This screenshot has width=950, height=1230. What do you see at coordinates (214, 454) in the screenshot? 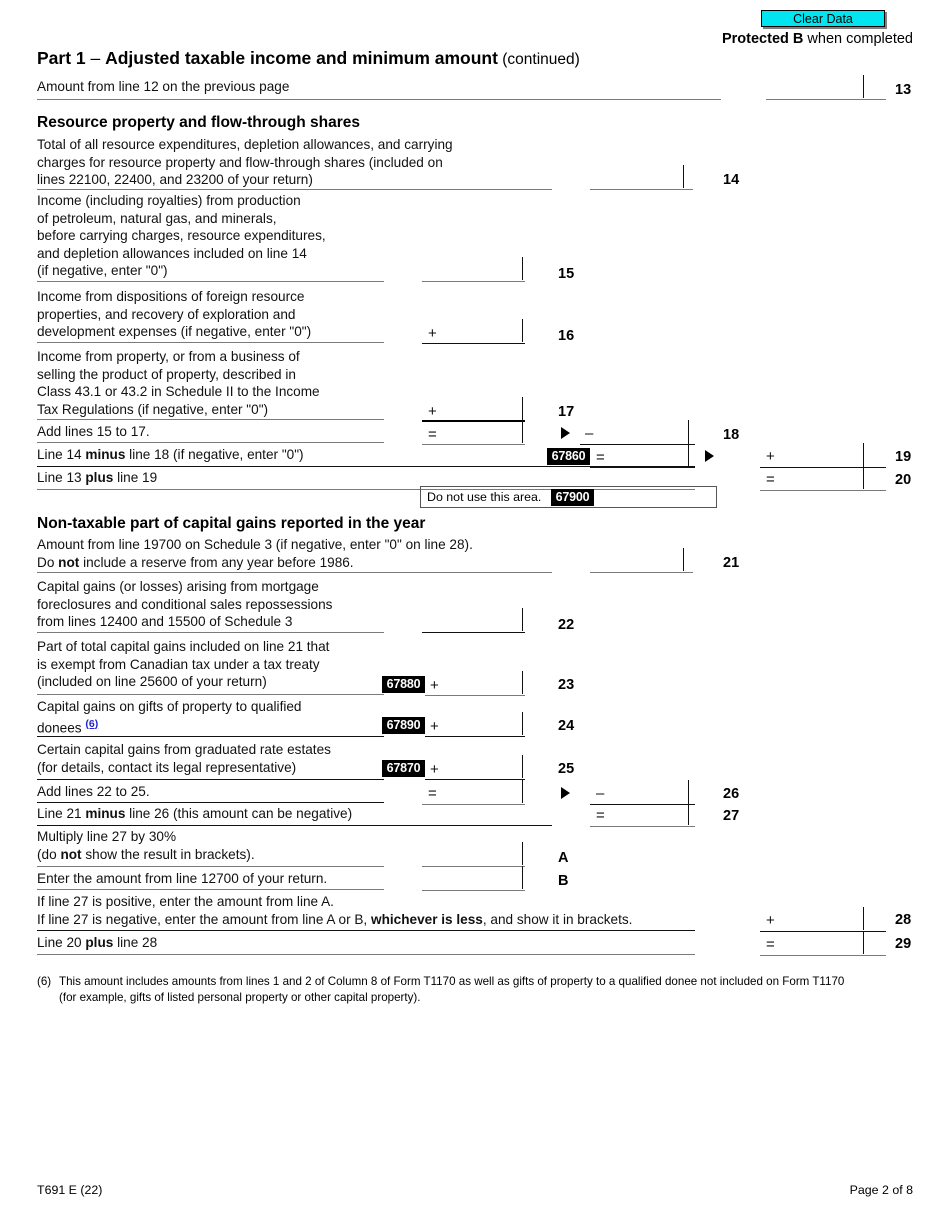
I see `line-19-text-c: line 18 (if negative, enter "0")` at bounding box center [214, 454].